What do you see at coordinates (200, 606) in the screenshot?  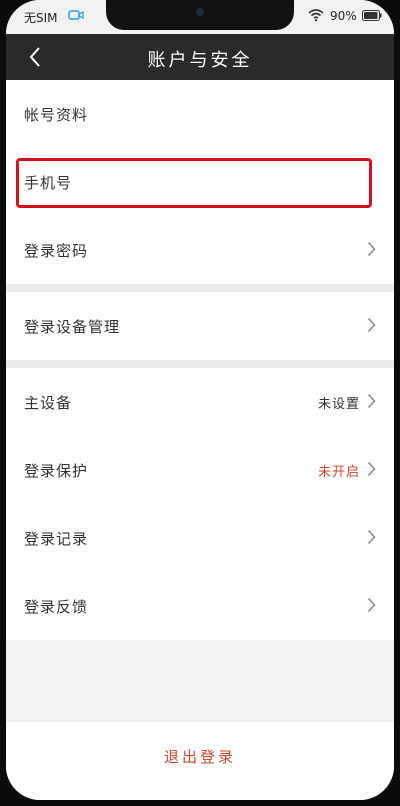 I see `row-login-feedback: 登录反馈` at bounding box center [200, 606].